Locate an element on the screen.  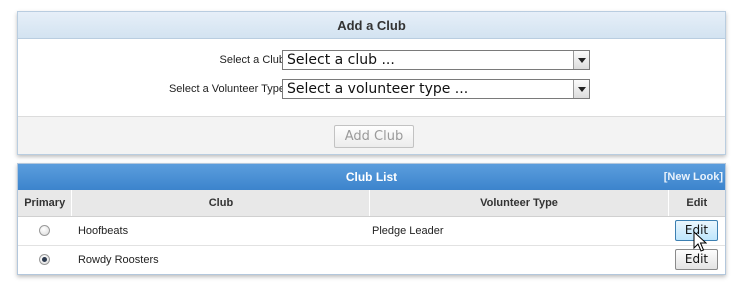
table-row: Rowdy Roosters Edit is located at coordinates (371, 259).